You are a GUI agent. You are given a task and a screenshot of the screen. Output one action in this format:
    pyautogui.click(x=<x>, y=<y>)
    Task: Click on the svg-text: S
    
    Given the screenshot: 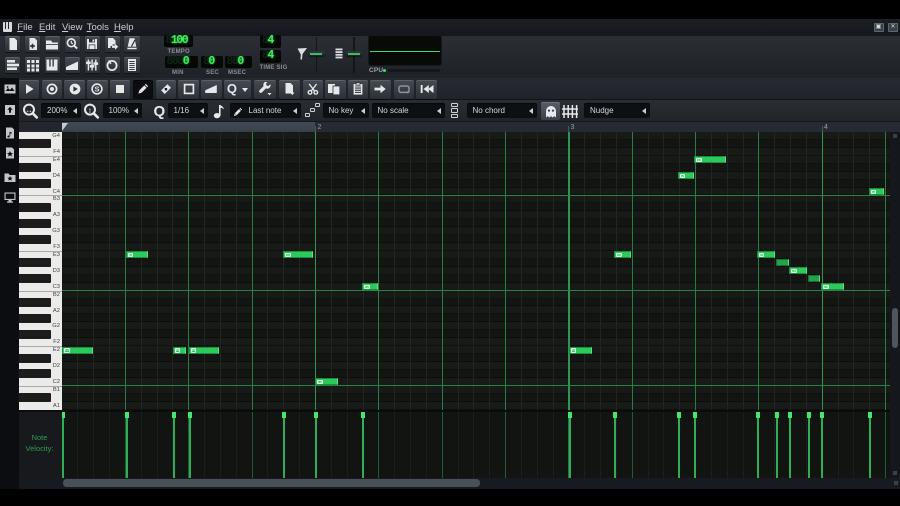 What is the action you would take?
    pyautogui.click(x=97, y=89)
    